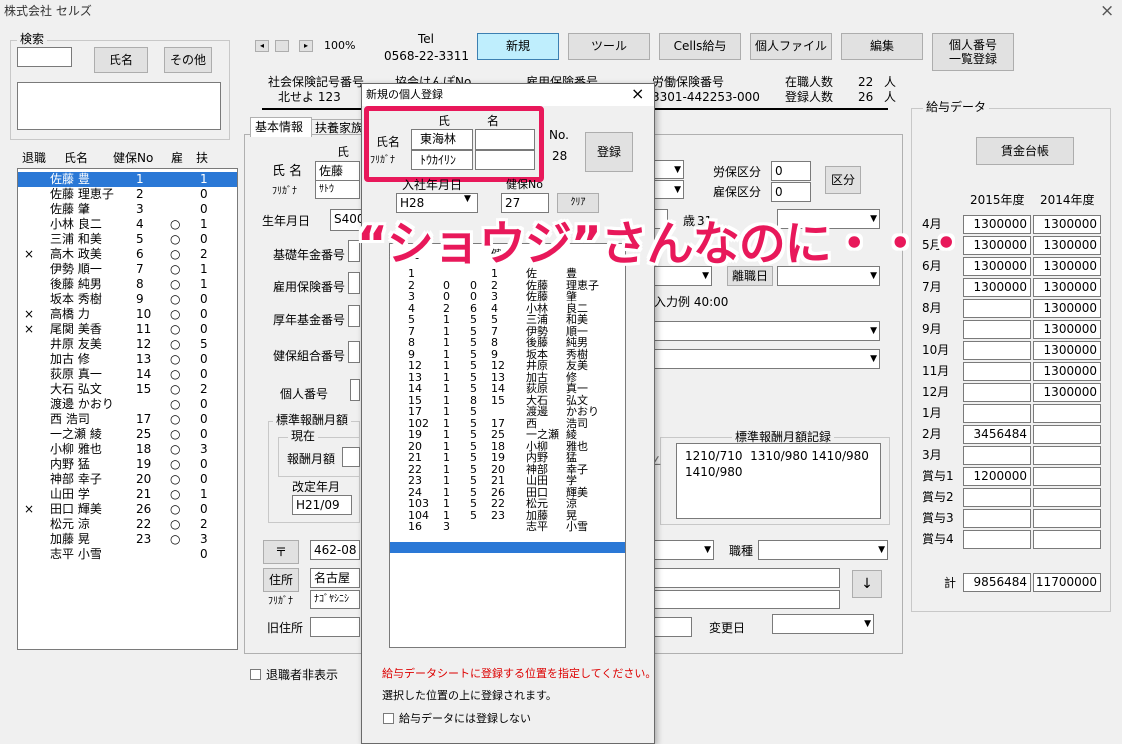  What do you see at coordinates (578, 203) in the screenshot?
I see `clear-button: ｸﾘｱ` at bounding box center [578, 203].